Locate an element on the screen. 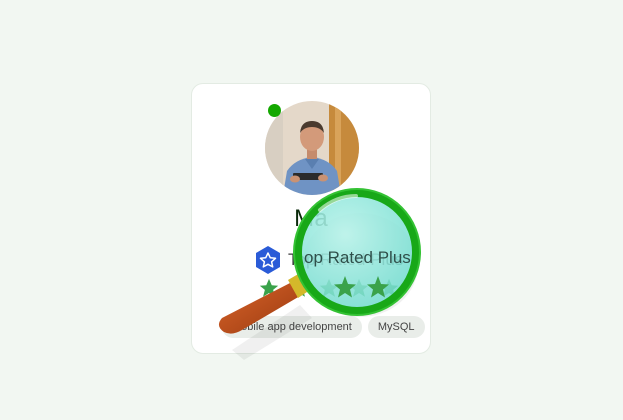 This screenshot has height=420, width=623. rating-stars is located at coordinates (329, 288).